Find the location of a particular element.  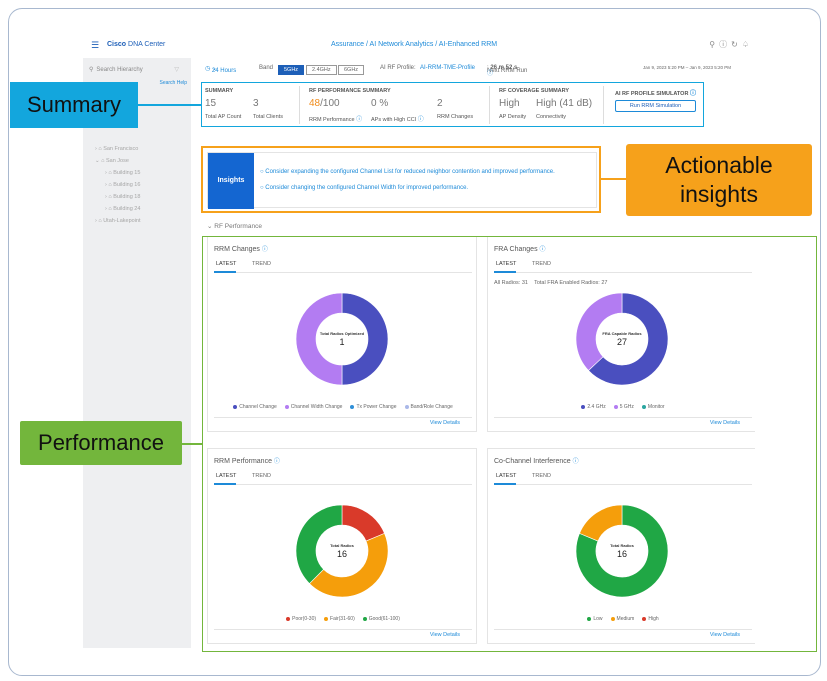

next-run-label: Next RRM Run ⓘ: 26 m 52 s is located at coordinates (507, 71).